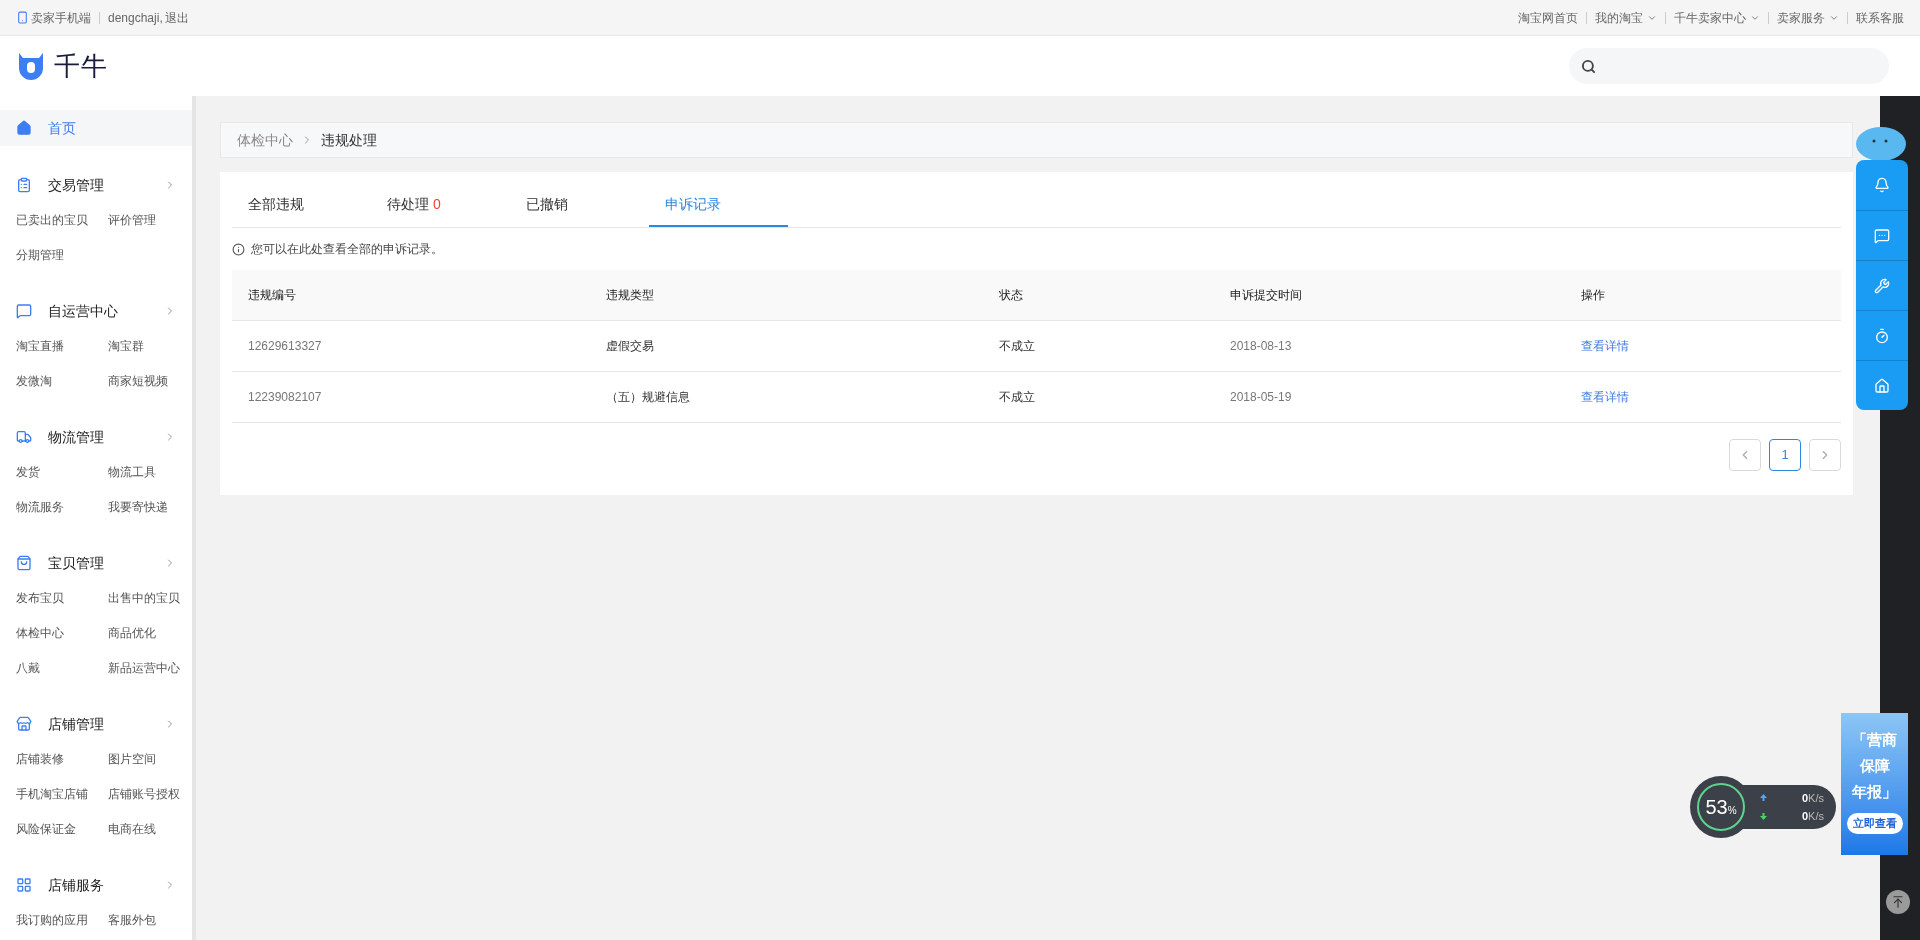 The height and width of the screenshot is (940, 1920). I want to click on top-nav-link: 千牛卖家中心, so click(1717, 17).